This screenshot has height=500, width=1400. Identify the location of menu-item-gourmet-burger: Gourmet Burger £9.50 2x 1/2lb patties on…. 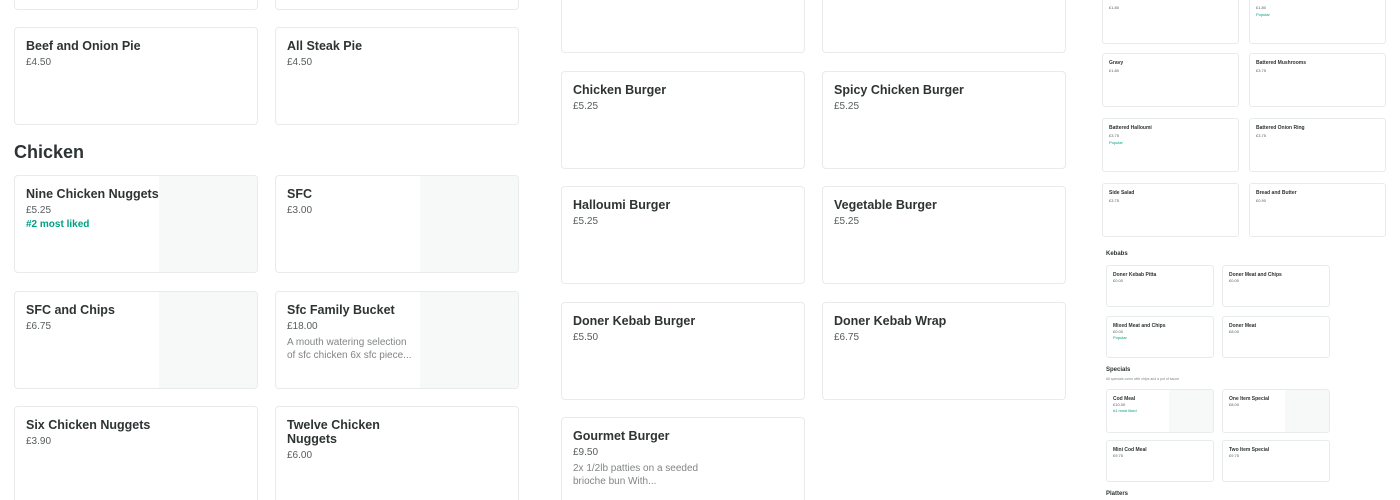
(683, 458).